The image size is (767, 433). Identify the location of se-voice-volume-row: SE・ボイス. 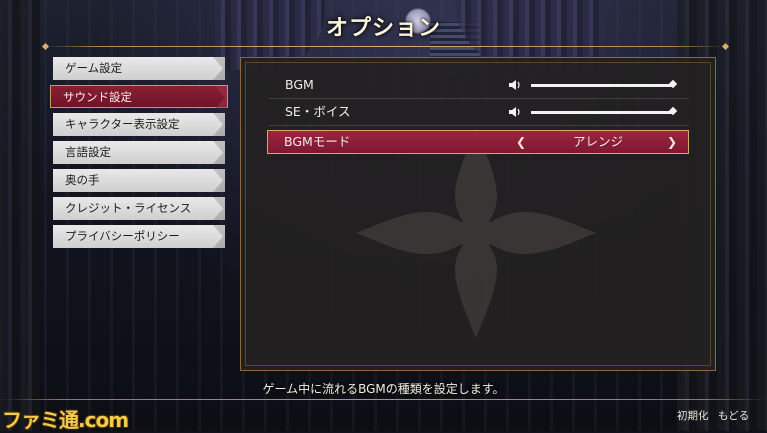
(479, 112).